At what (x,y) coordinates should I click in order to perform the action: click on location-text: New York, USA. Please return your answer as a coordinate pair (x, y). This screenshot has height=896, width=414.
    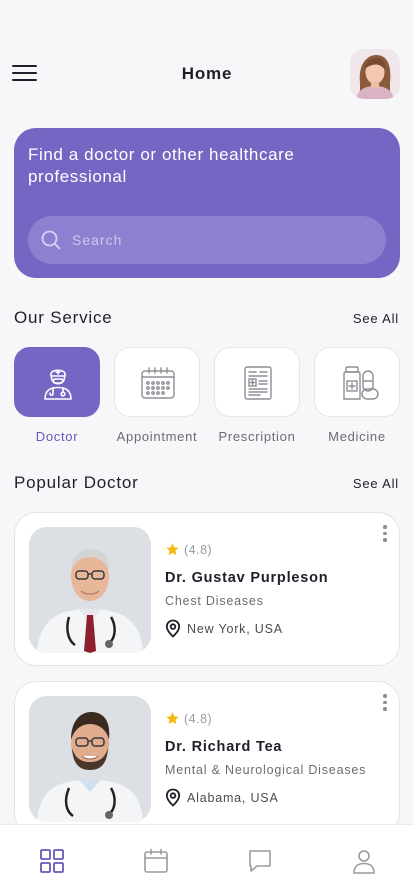
    Looking at the image, I should click on (235, 629).